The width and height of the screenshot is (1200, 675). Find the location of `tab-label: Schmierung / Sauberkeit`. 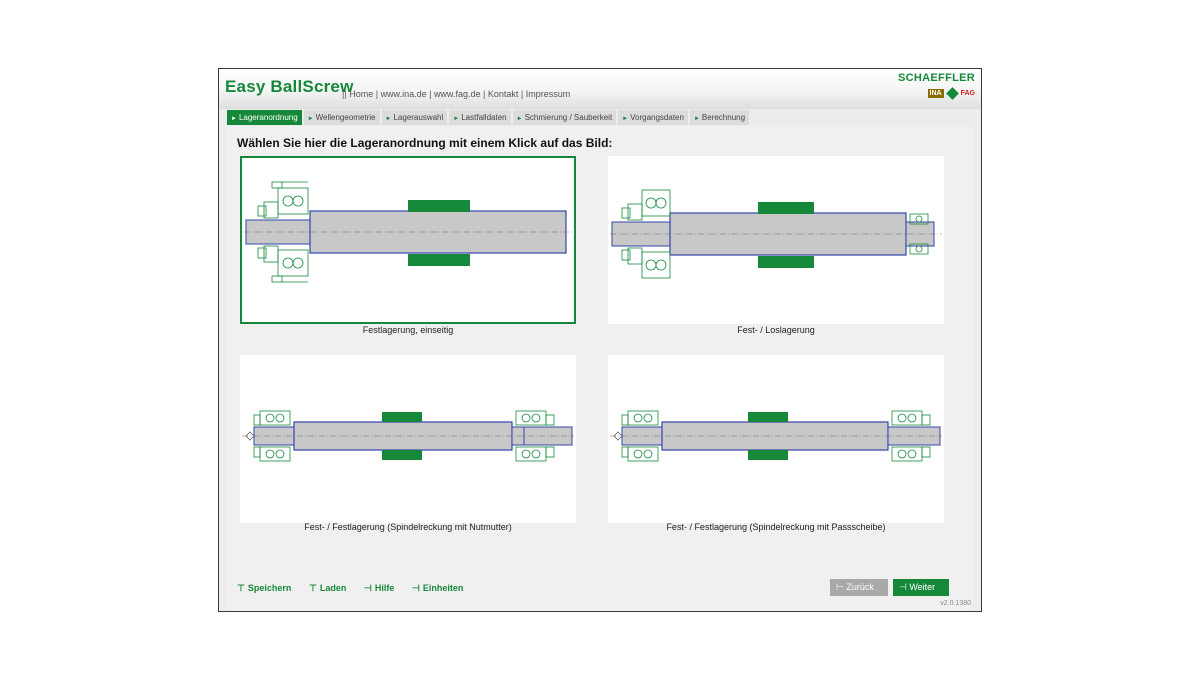

tab-label: Schmierung / Sauberkeit is located at coordinates (568, 117).